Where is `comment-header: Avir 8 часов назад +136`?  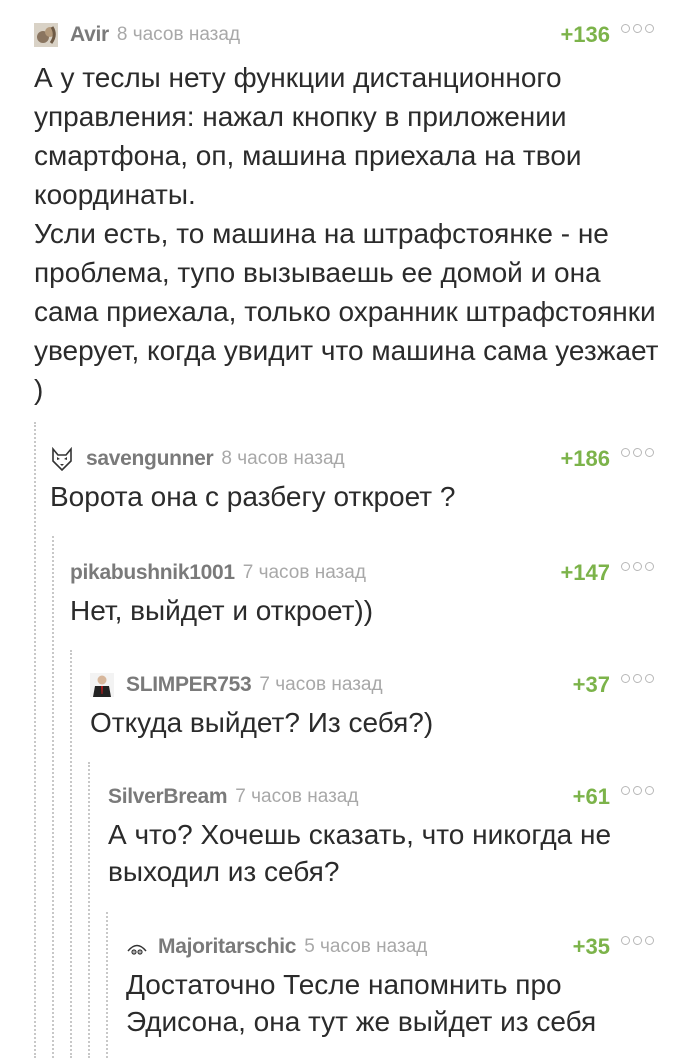
comment-header: Avir 8 часов назад +136 is located at coordinates (367, 35).